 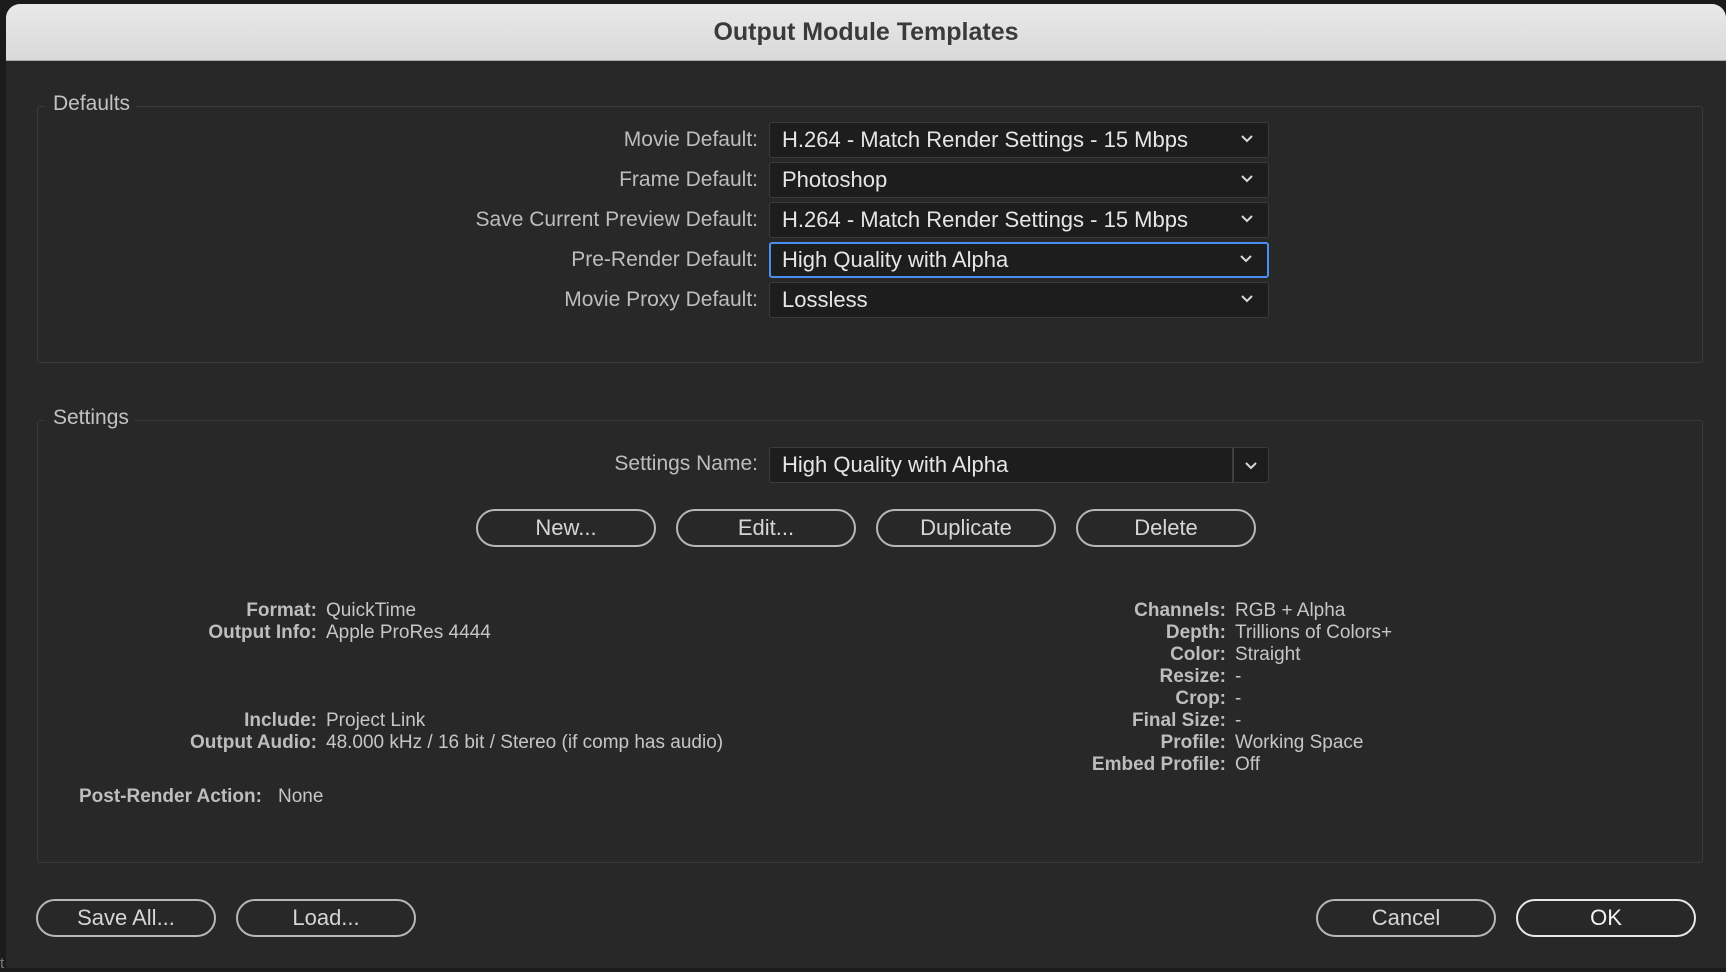 I want to click on color-value: Straight, so click(x=1268, y=654).